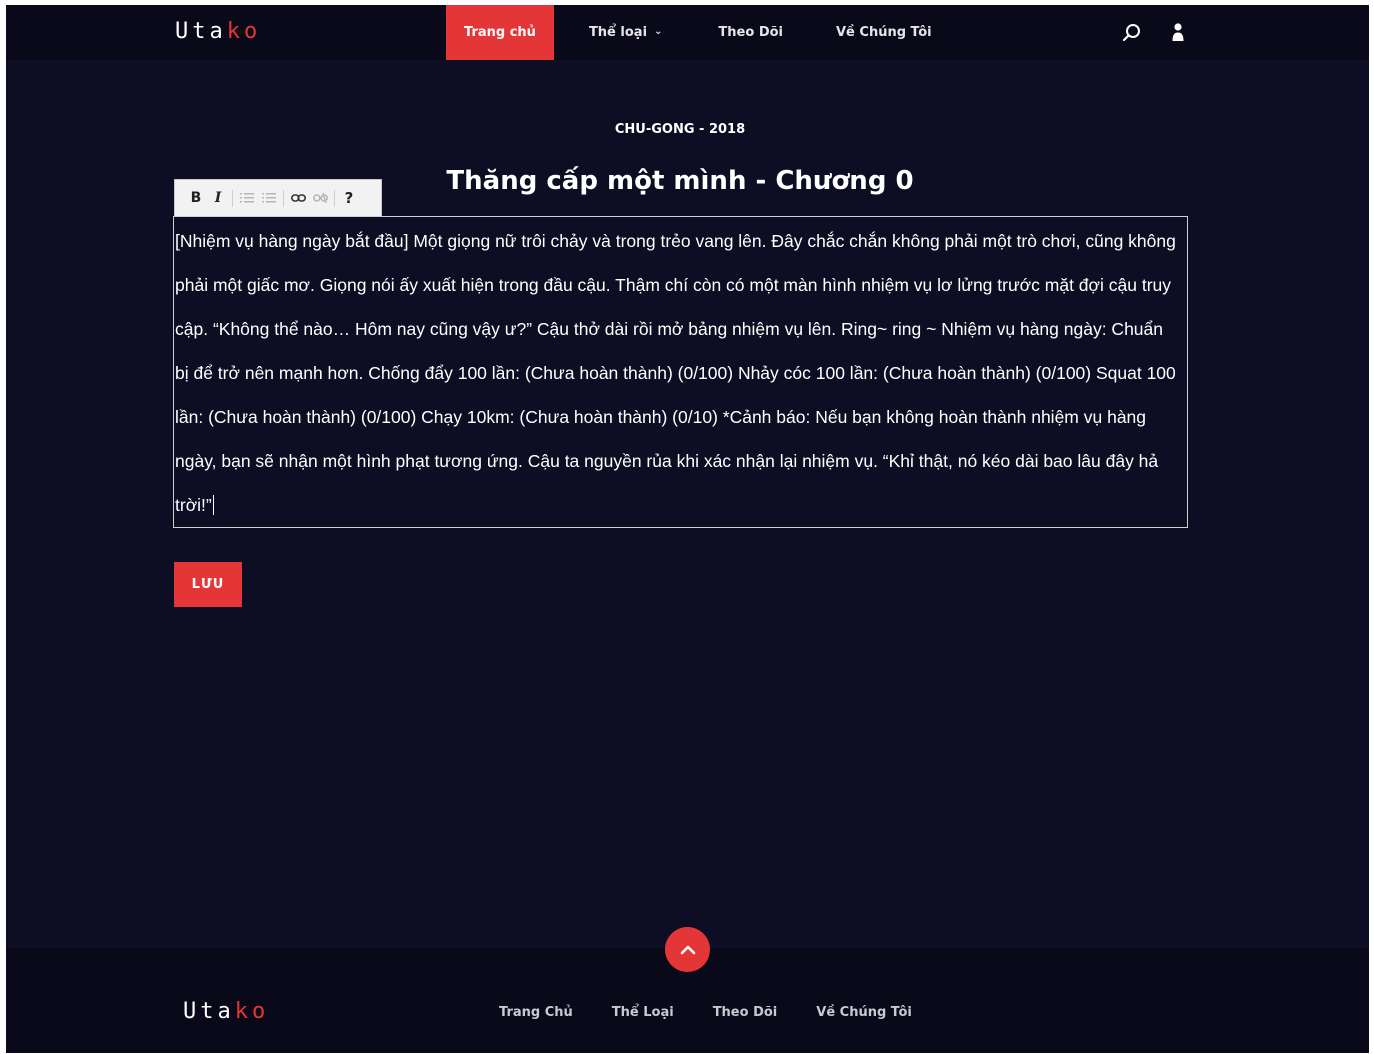  I want to click on nav-item-genres: Thể loại ⌄, so click(625, 32).